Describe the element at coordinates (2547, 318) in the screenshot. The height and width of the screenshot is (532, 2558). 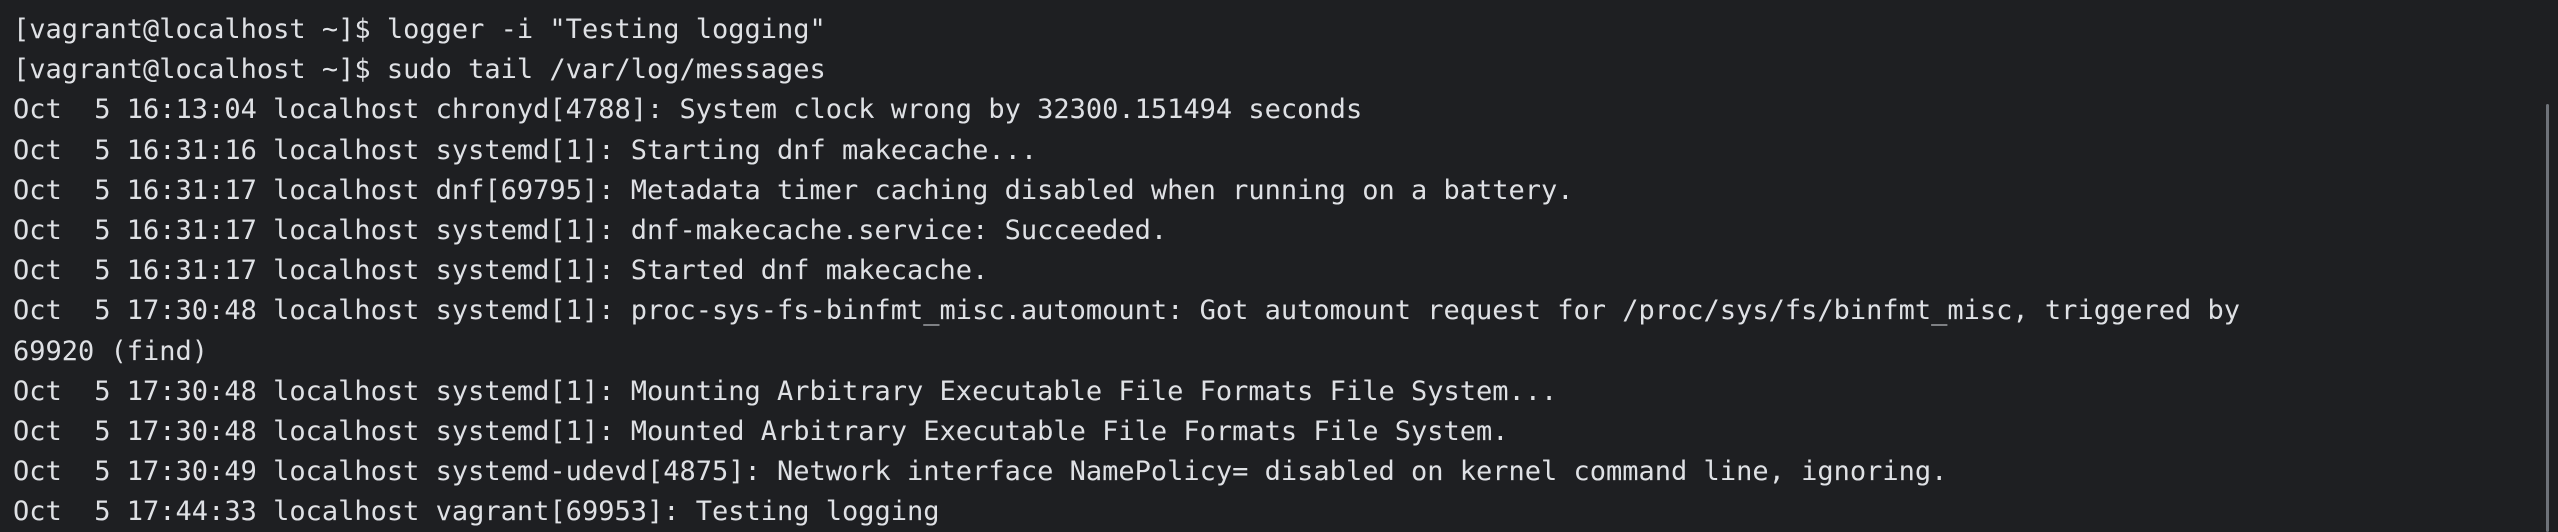
I see `vertical-scrollbar` at that location.